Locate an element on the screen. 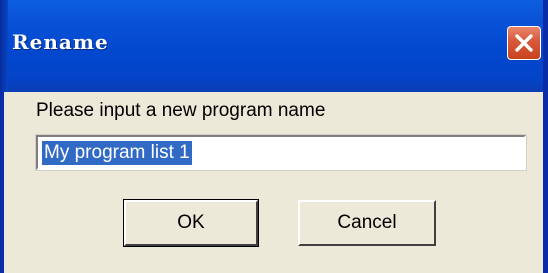  prompt-label: Please input a new program name is located at coordinates (181, 110).